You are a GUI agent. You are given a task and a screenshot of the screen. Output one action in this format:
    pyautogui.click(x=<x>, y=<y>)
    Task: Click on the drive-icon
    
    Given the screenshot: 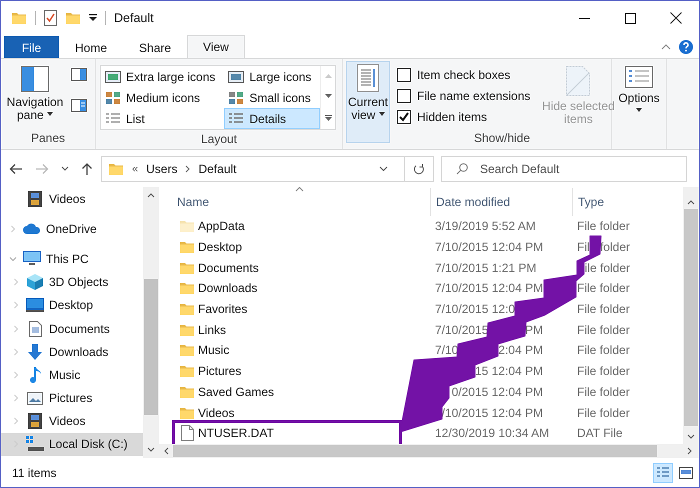 What is the action you would take?
    pyautogui.click(x=35, y=444)
    